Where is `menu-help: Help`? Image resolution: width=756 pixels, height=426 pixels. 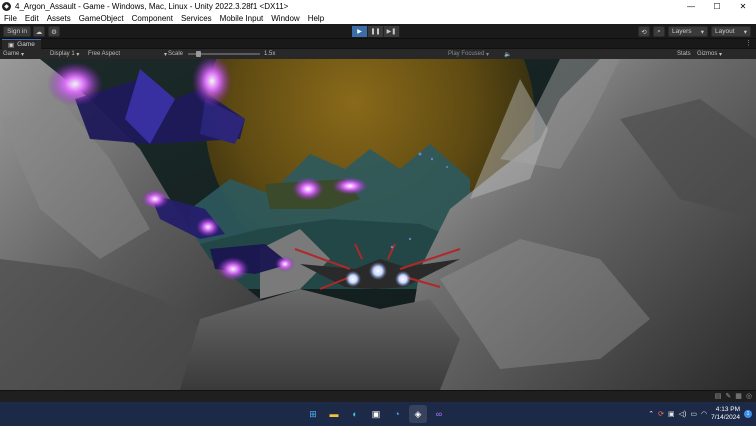 menu-help: Help is located at coordinates (316, 18).